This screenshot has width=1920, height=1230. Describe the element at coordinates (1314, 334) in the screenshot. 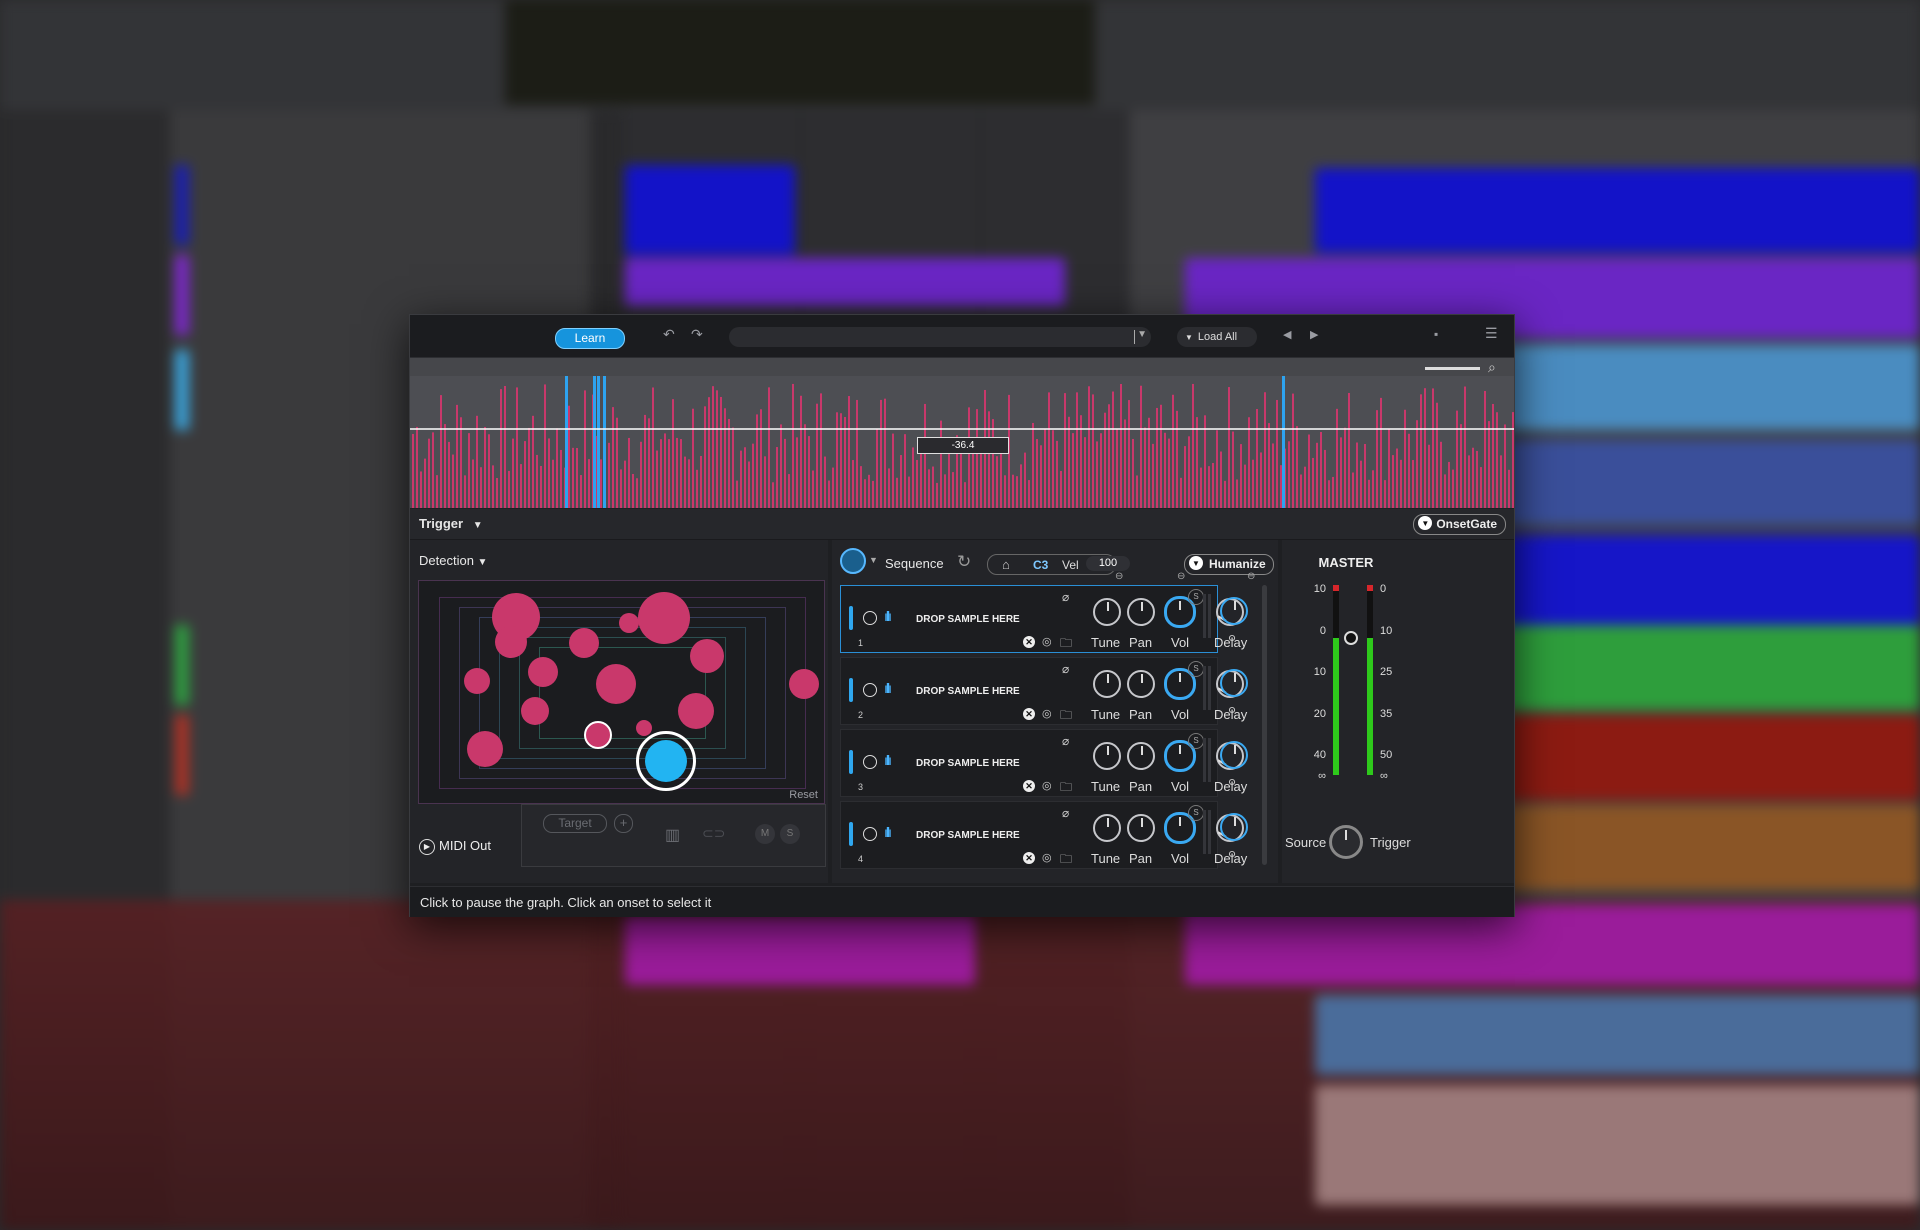

I see `next-preset-icon: ▶` at that location.